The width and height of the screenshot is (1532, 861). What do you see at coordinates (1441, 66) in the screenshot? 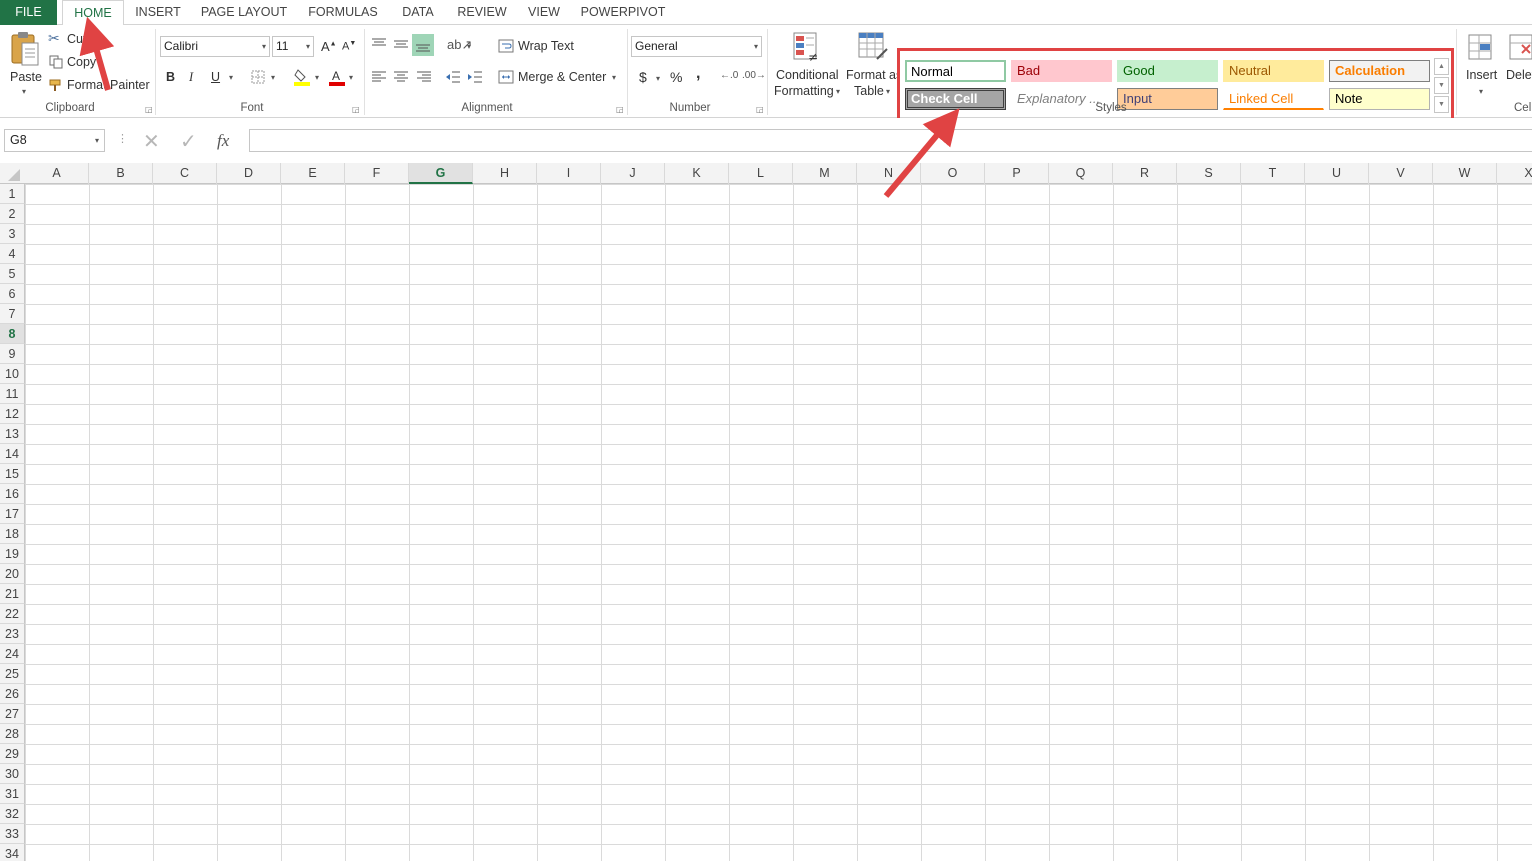
I see `gallery-scroll-up-icon: ▲` at bounding box center [1441, 66].